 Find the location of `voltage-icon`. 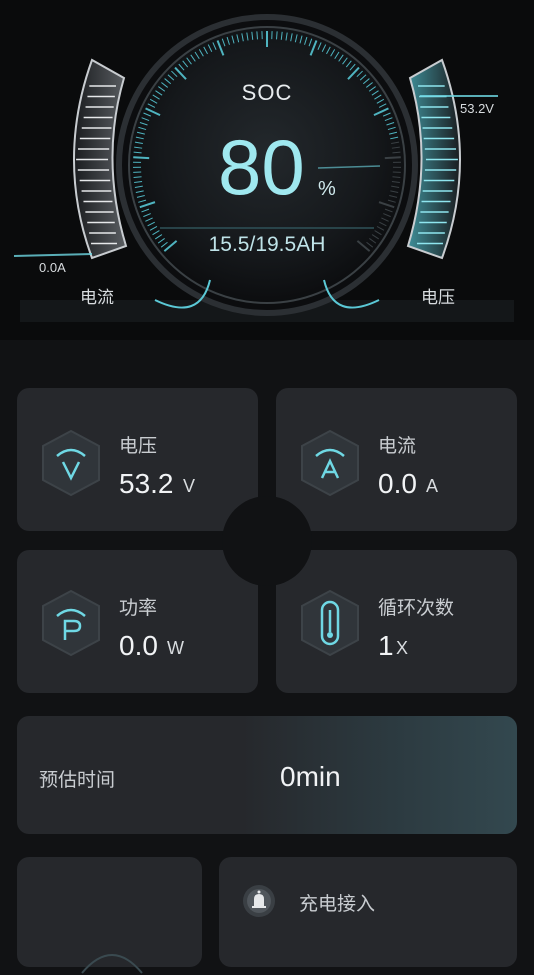

voltage-icon is located at coordinates (71, 463).